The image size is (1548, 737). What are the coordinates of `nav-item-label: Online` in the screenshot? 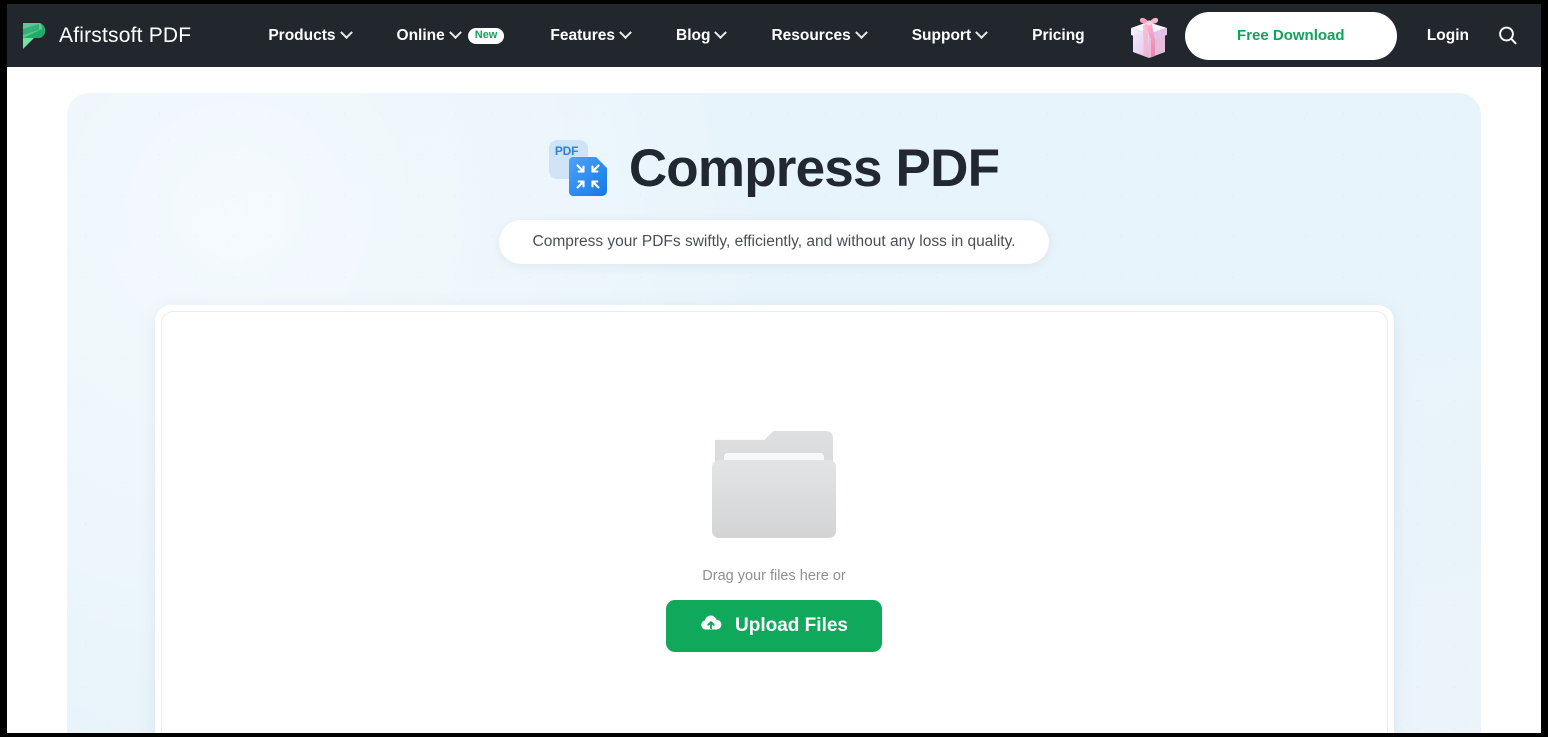 It's located at (420, 35).